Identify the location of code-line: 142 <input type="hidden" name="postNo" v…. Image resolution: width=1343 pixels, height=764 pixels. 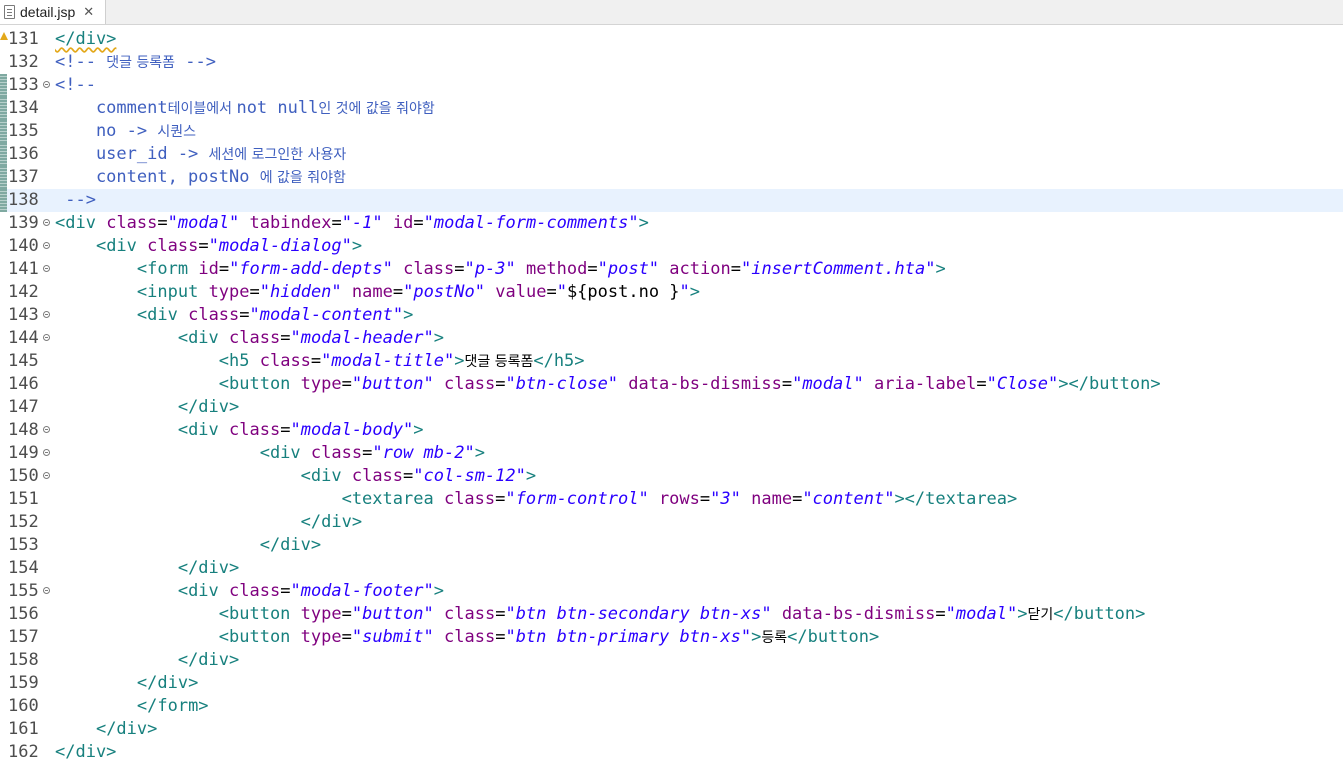
(671, 292).